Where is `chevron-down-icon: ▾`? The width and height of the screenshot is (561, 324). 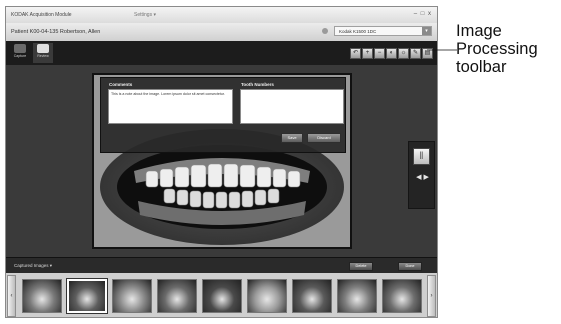
chevron-down-icon: ▾ is located at coordinates (426, 31).